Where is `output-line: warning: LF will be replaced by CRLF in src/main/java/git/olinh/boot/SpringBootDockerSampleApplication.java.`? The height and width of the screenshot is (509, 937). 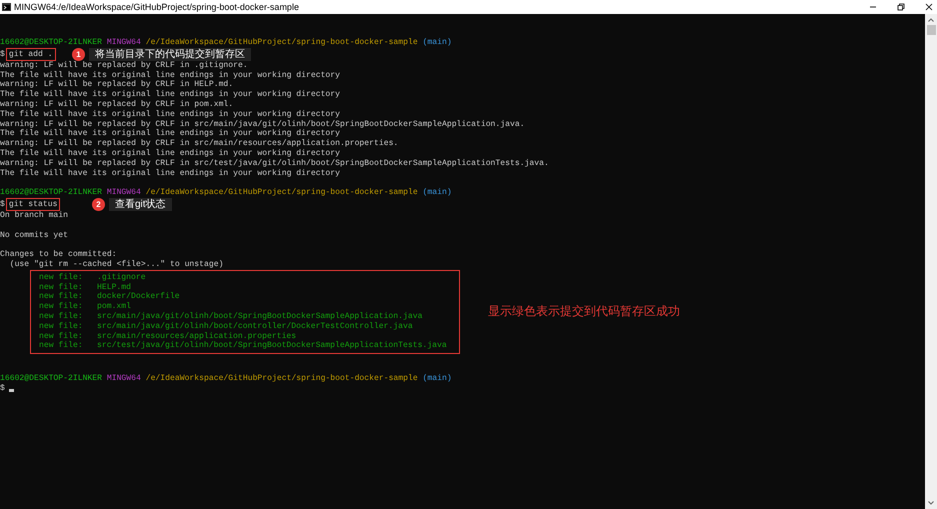
output-line: warning: LF will be replaced by CRLF in src/main/java/git/olinh/boot/SpringBootDockerSampleApplication.java. is located at coordinates (262, 124).